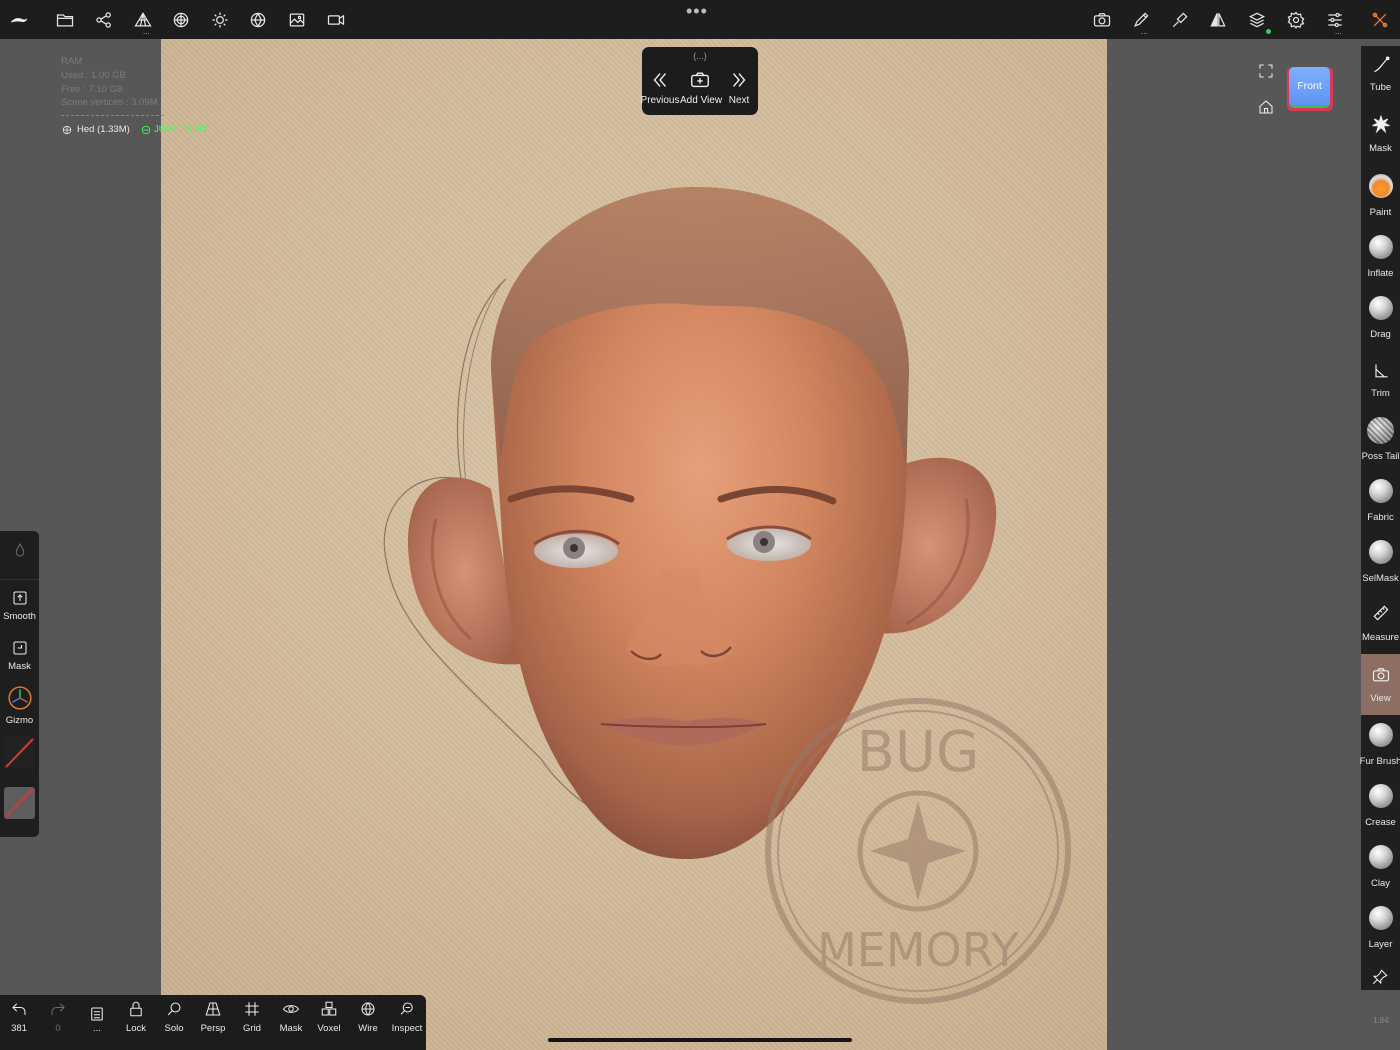 The height and width of the screenshot is (1050, 1400). What do you see at coordinates (1380, 87) in the screenshot?
I see `tool-label: Tube` at bounding box center [1380, 87].